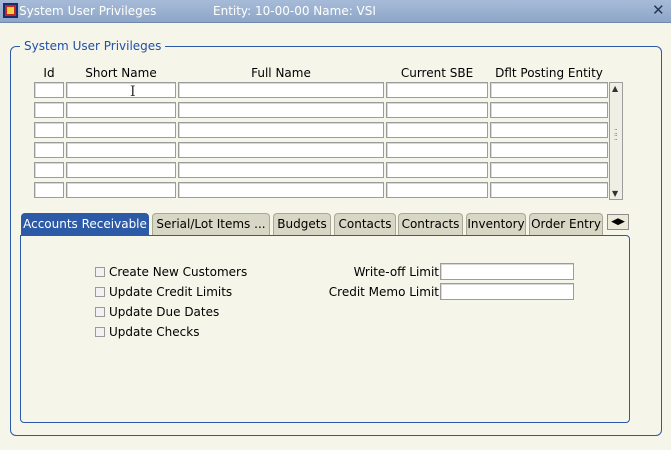 The height and width of the screenshot is (450, 671). Describe the element at coordinates (566, 224) in the screenshot. I see `tab-order-entry: Order Entry` at that location.